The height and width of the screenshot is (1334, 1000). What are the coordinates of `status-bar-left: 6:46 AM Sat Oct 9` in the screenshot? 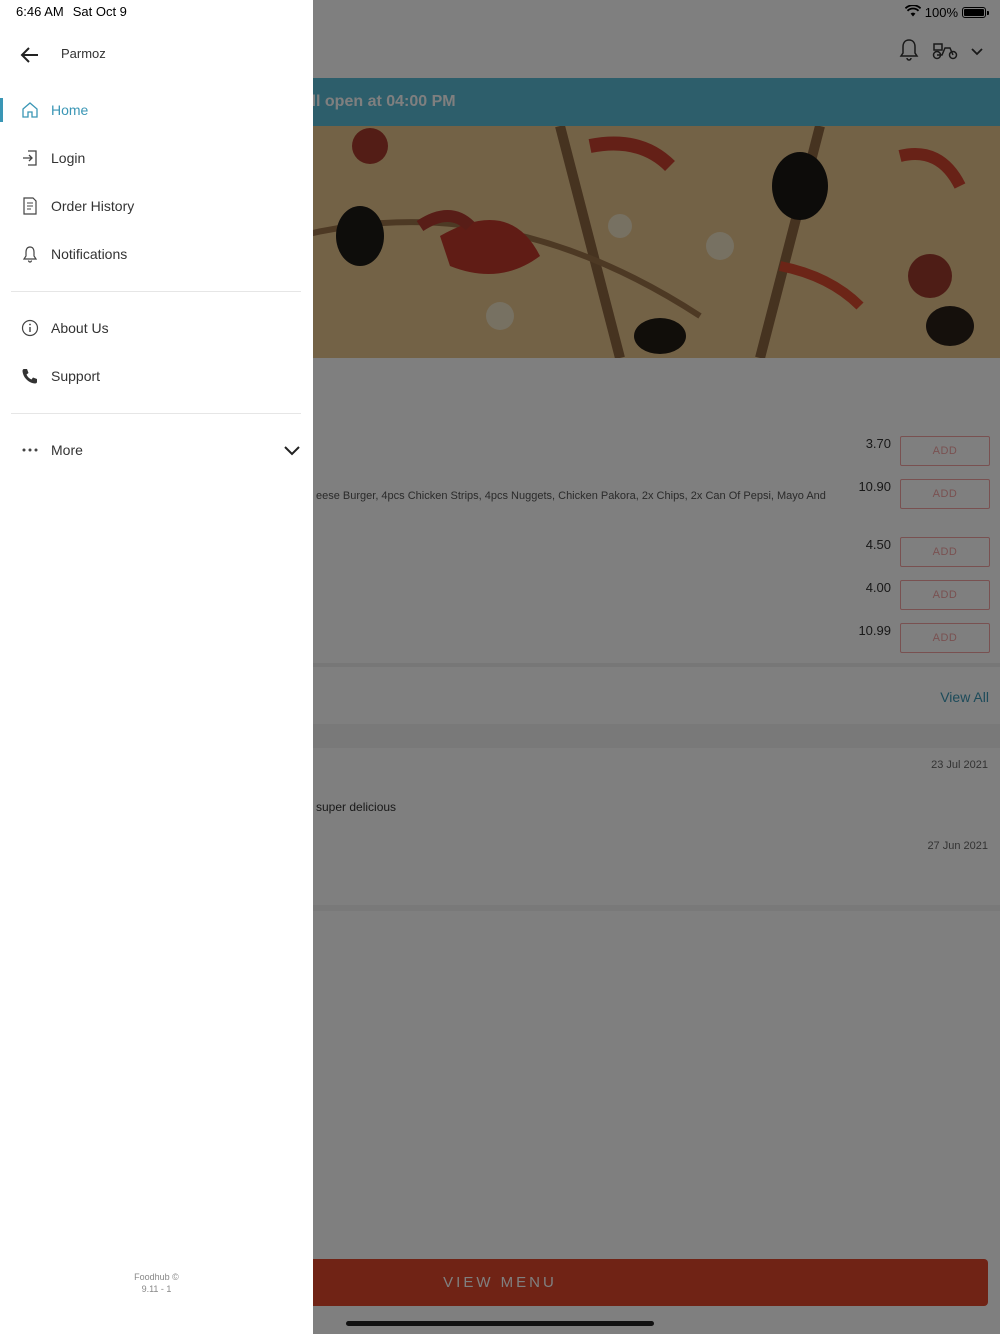 It's located at (71, 11).